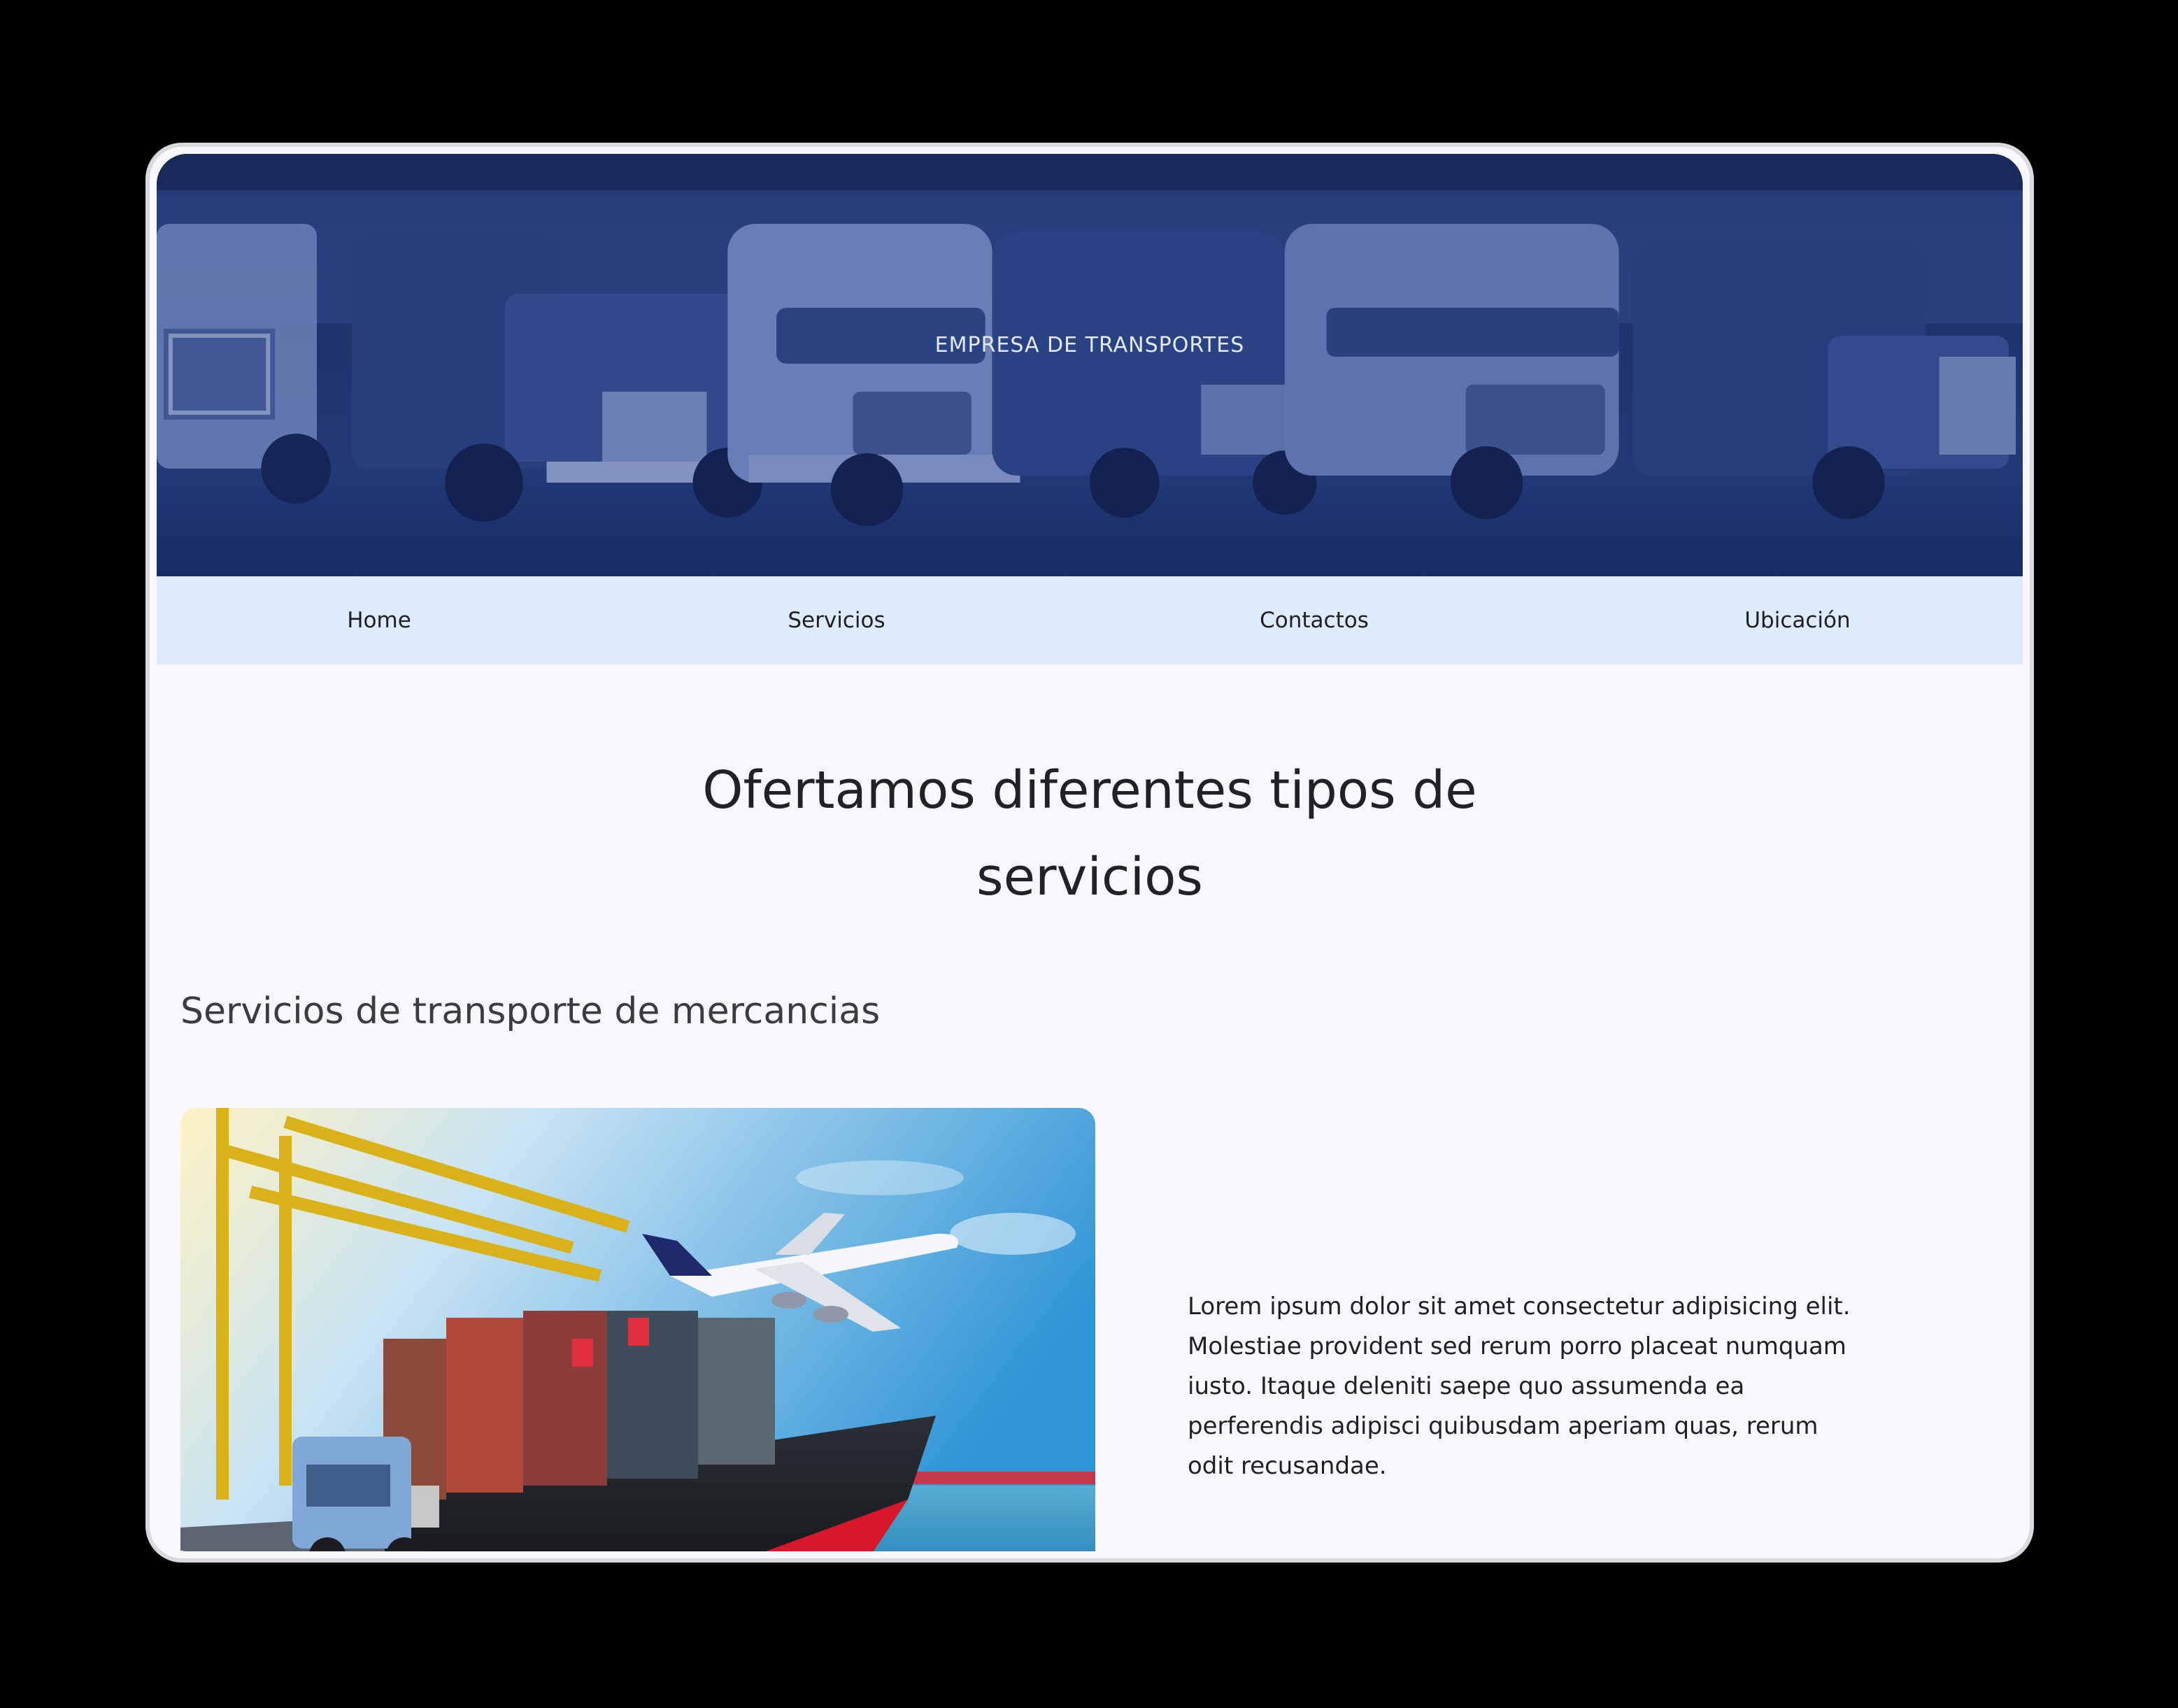 This screenshot has height=1708, width=2178. Describe the element at coordinates (379, 620) in the screenshot. I see `nav-item-home: Home` at that location.